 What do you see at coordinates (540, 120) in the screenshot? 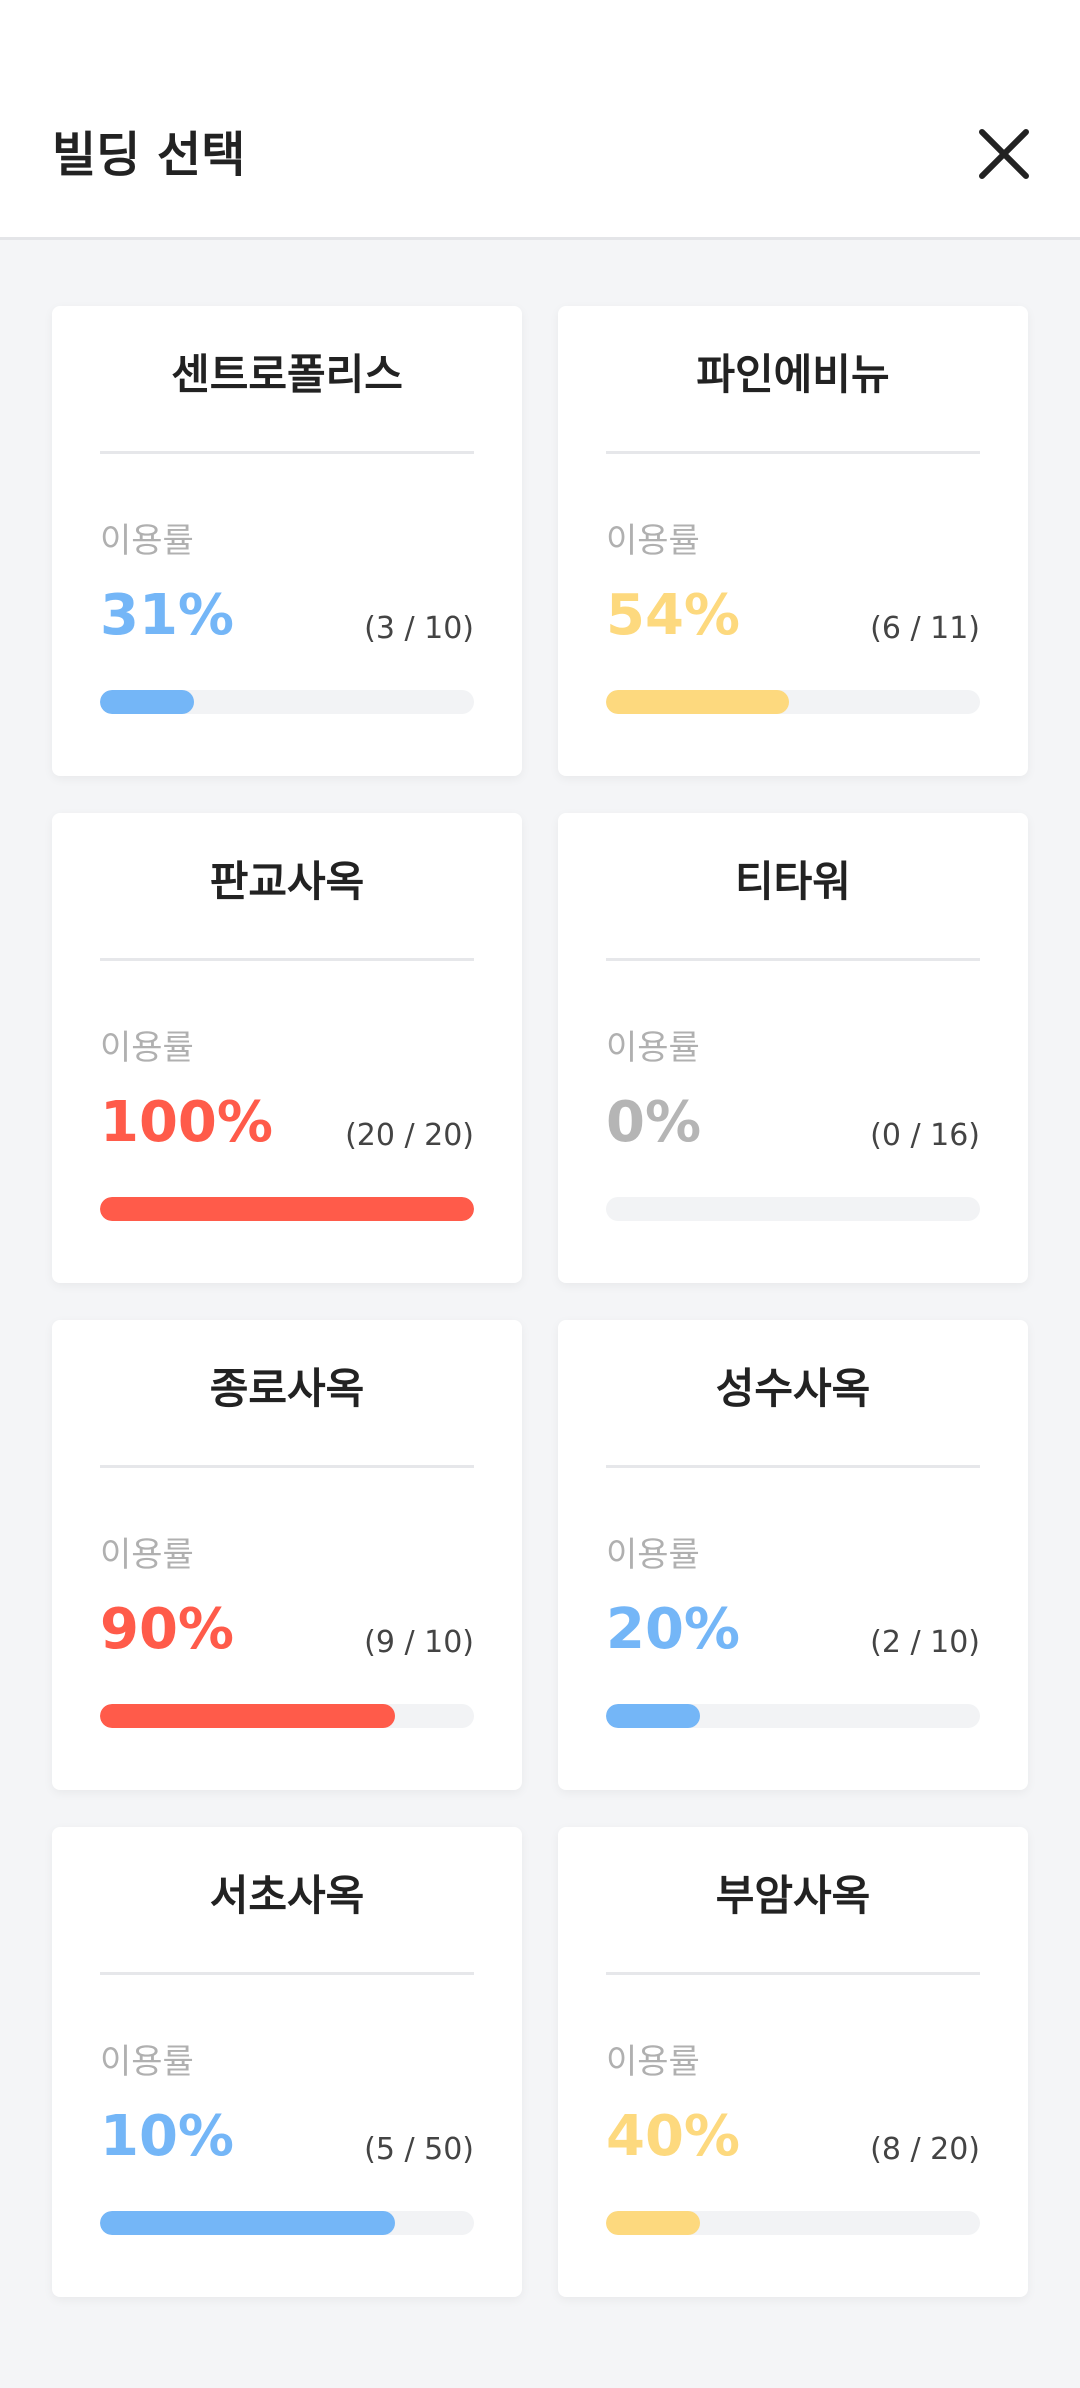
I see `app-header: 빌딩 선택` at bounding box center [540, 120].